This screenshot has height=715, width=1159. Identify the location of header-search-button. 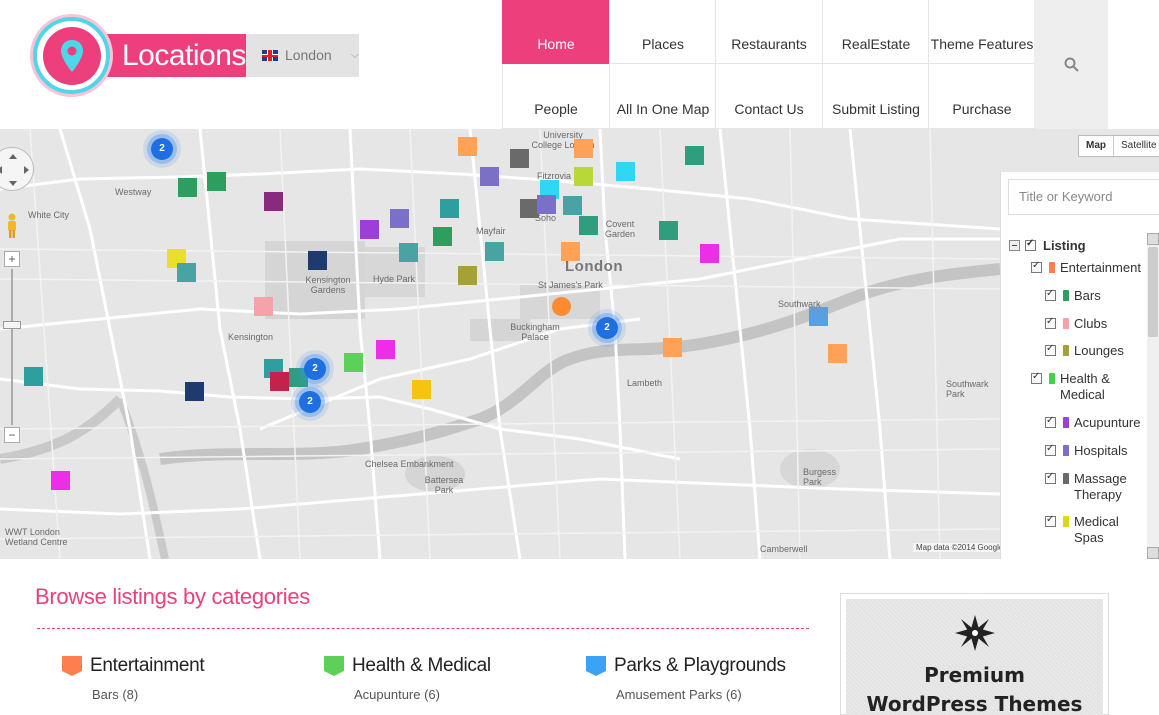
(1071, 64).